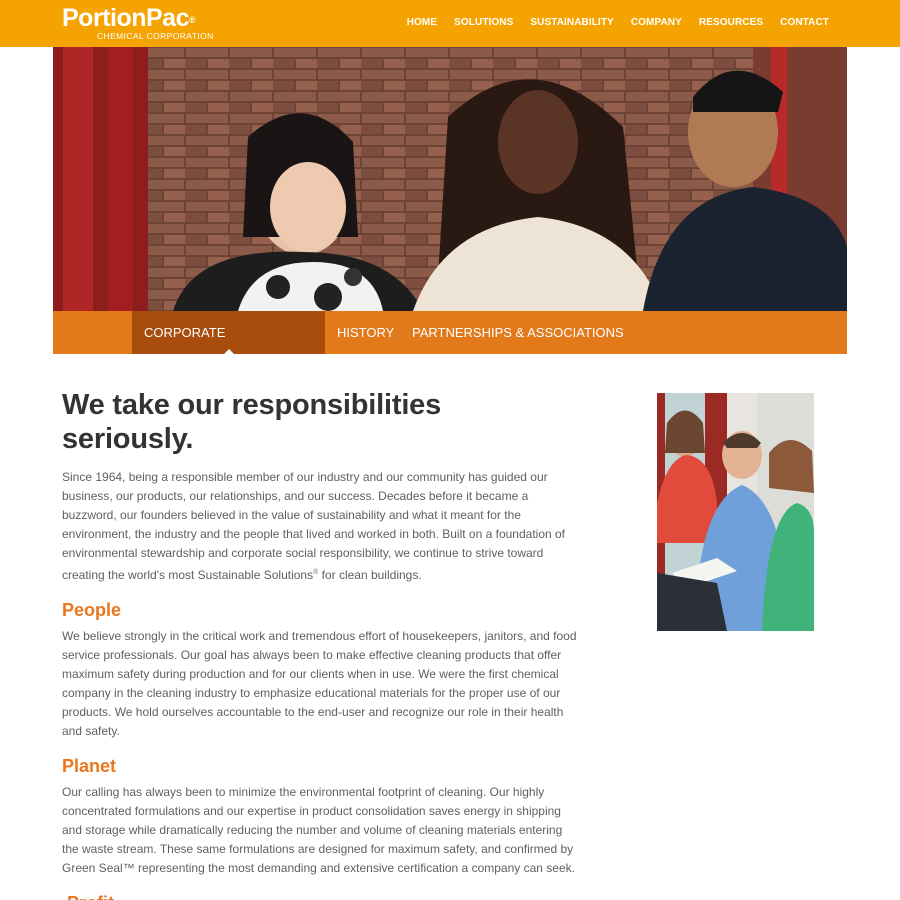 The height and width of the screenshot is (900, 900). I want to click on subnav-label: HISTORY, so click(366, 332).